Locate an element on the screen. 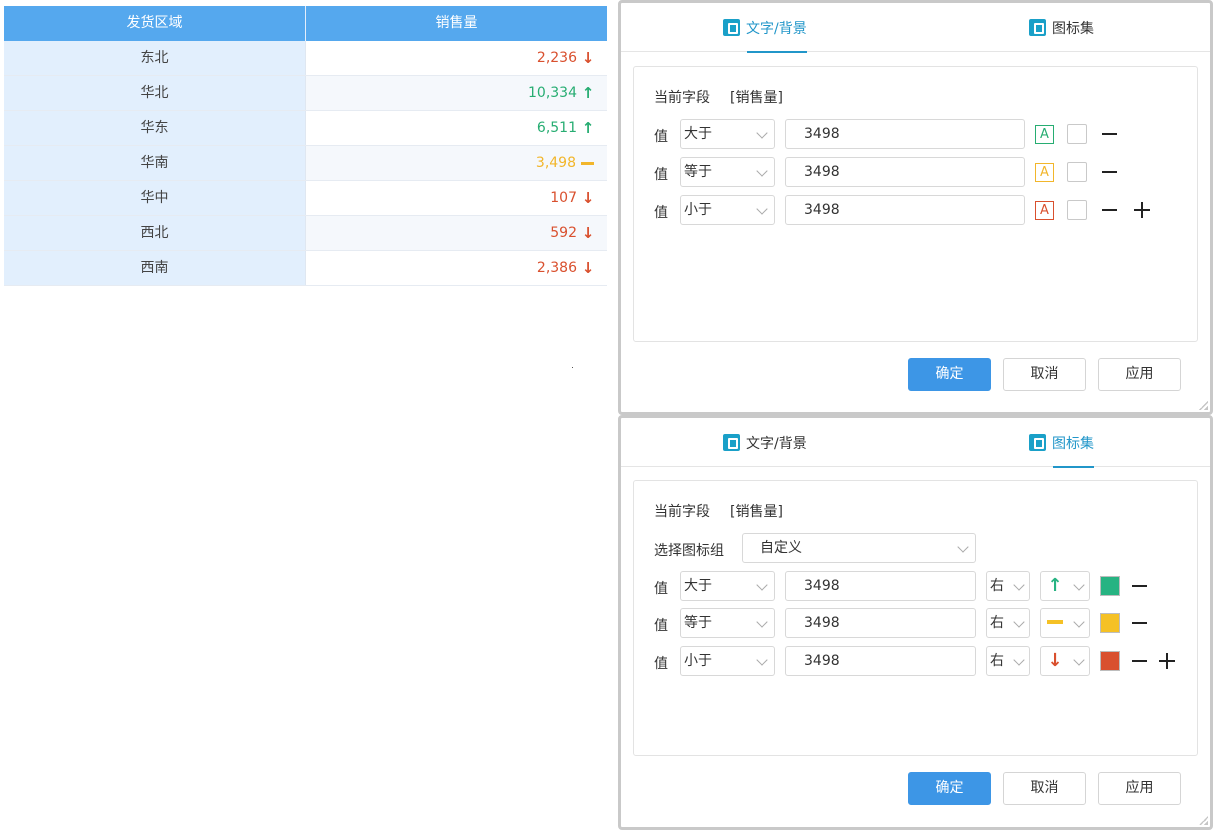 The image size is (1217, 837). table-row: 华东 6,511 ↑ is located at coordinates (305, 128).